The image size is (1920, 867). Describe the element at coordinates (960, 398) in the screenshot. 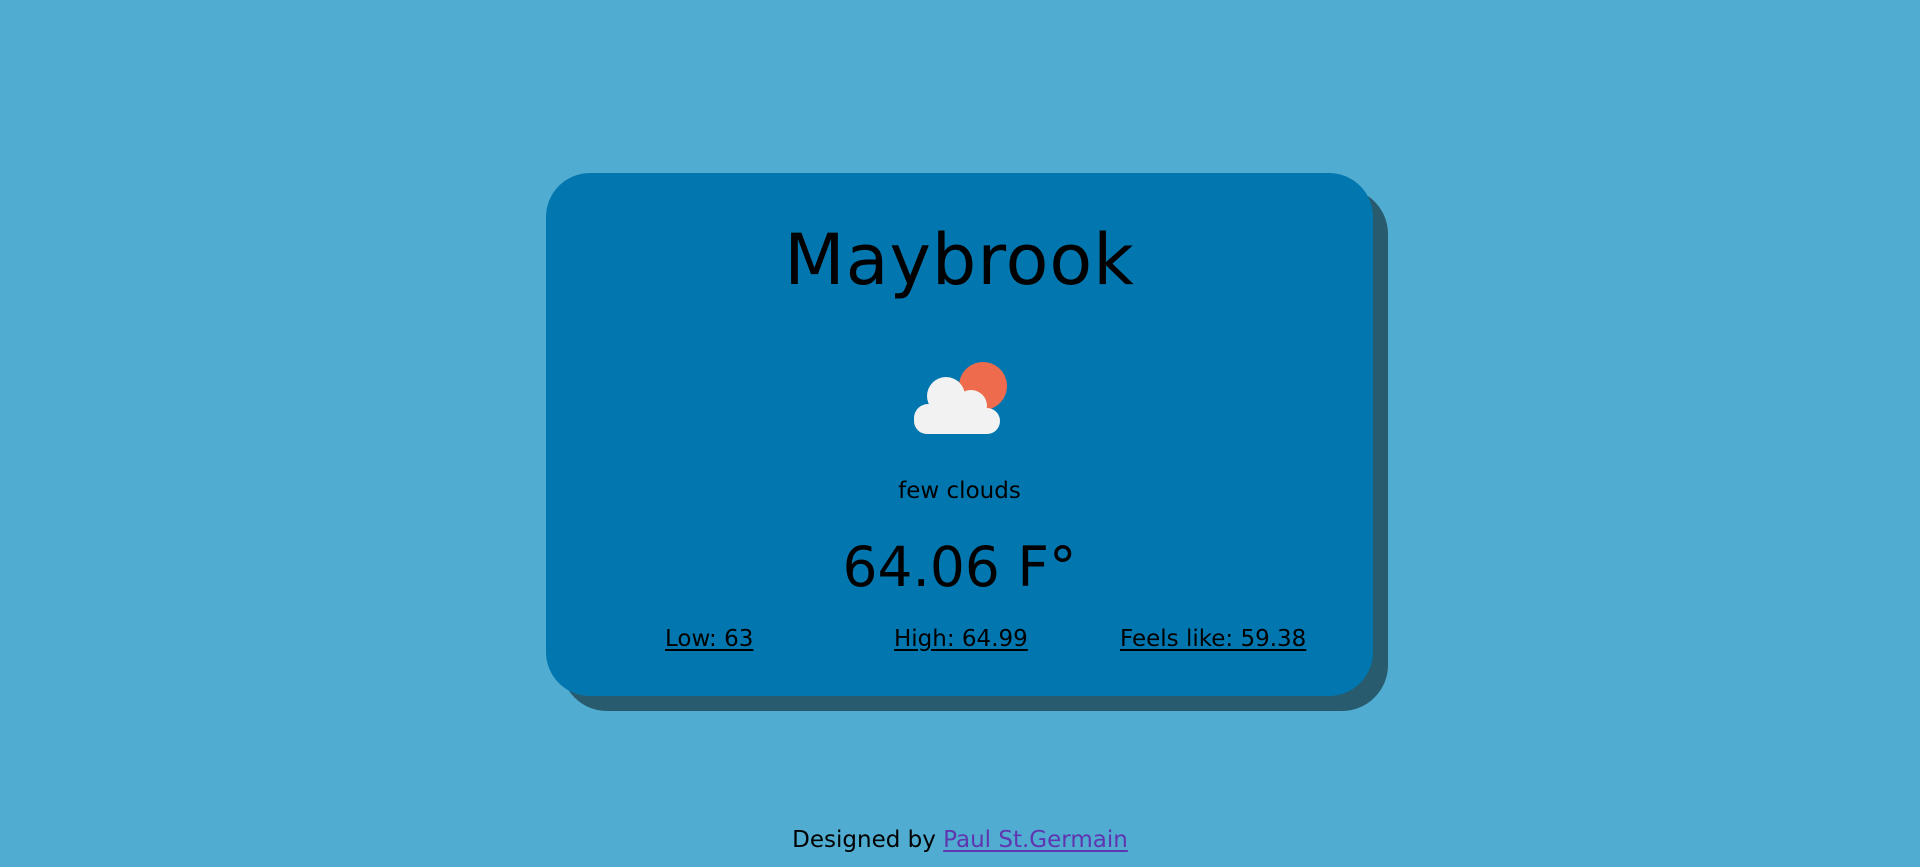

I see `few-clouds-icon` at that location.